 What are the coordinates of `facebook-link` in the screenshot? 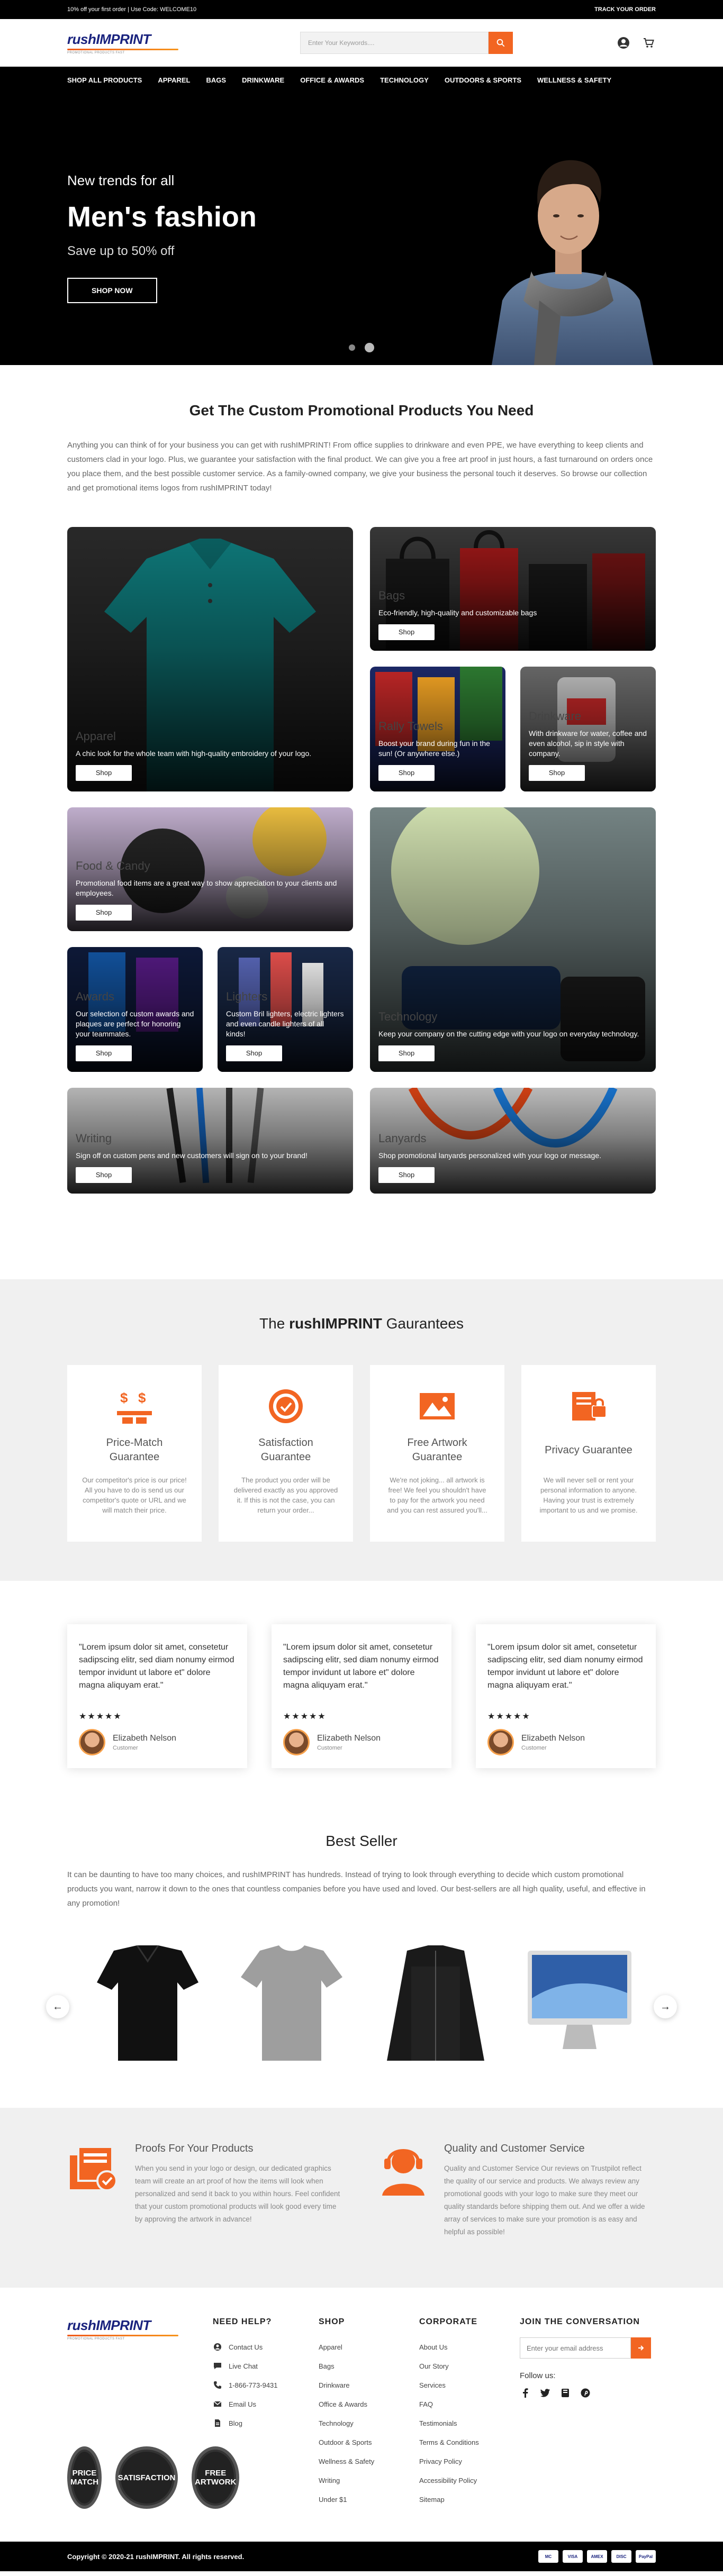 It's located at (525, 2393).